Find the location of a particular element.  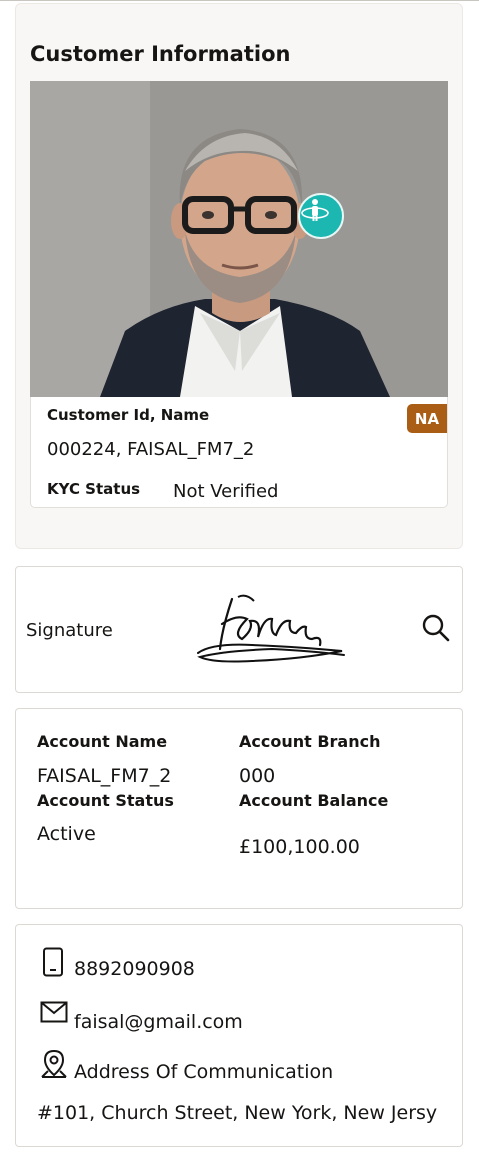

top-divider is located at coordinates (239, 0).